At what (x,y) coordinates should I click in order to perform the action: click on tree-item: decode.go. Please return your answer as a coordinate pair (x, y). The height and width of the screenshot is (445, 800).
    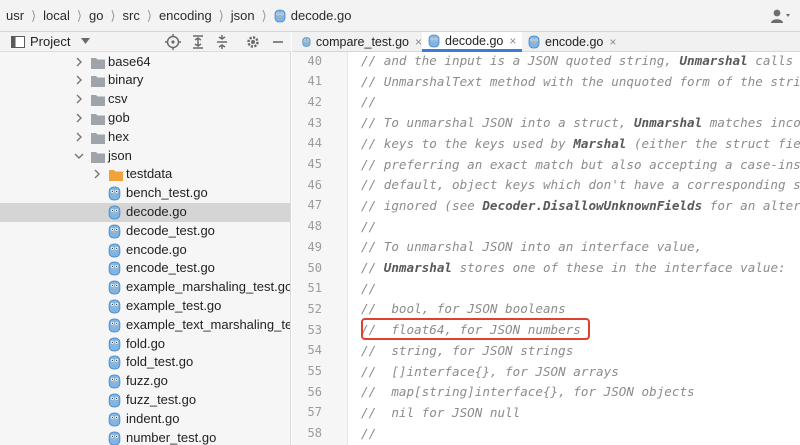
    Looking at the image, I should click on (145, 212).